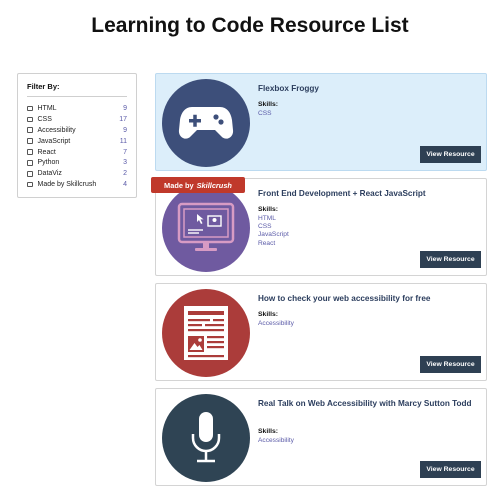  I want to click on filter-label: HTML, so click(47, 108).